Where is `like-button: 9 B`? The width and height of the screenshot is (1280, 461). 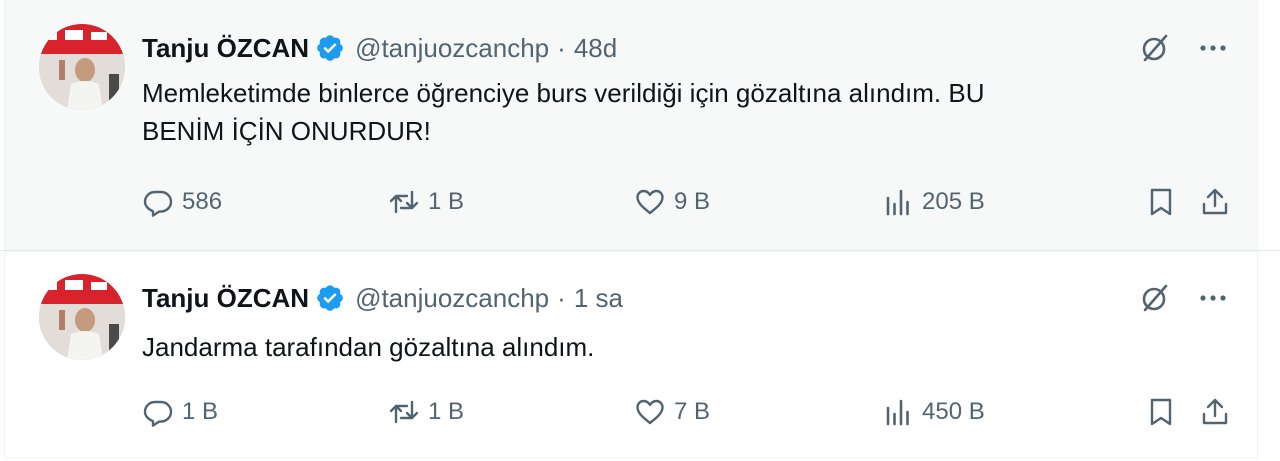 like-button: 9 B is located at coordinates (672, 202).